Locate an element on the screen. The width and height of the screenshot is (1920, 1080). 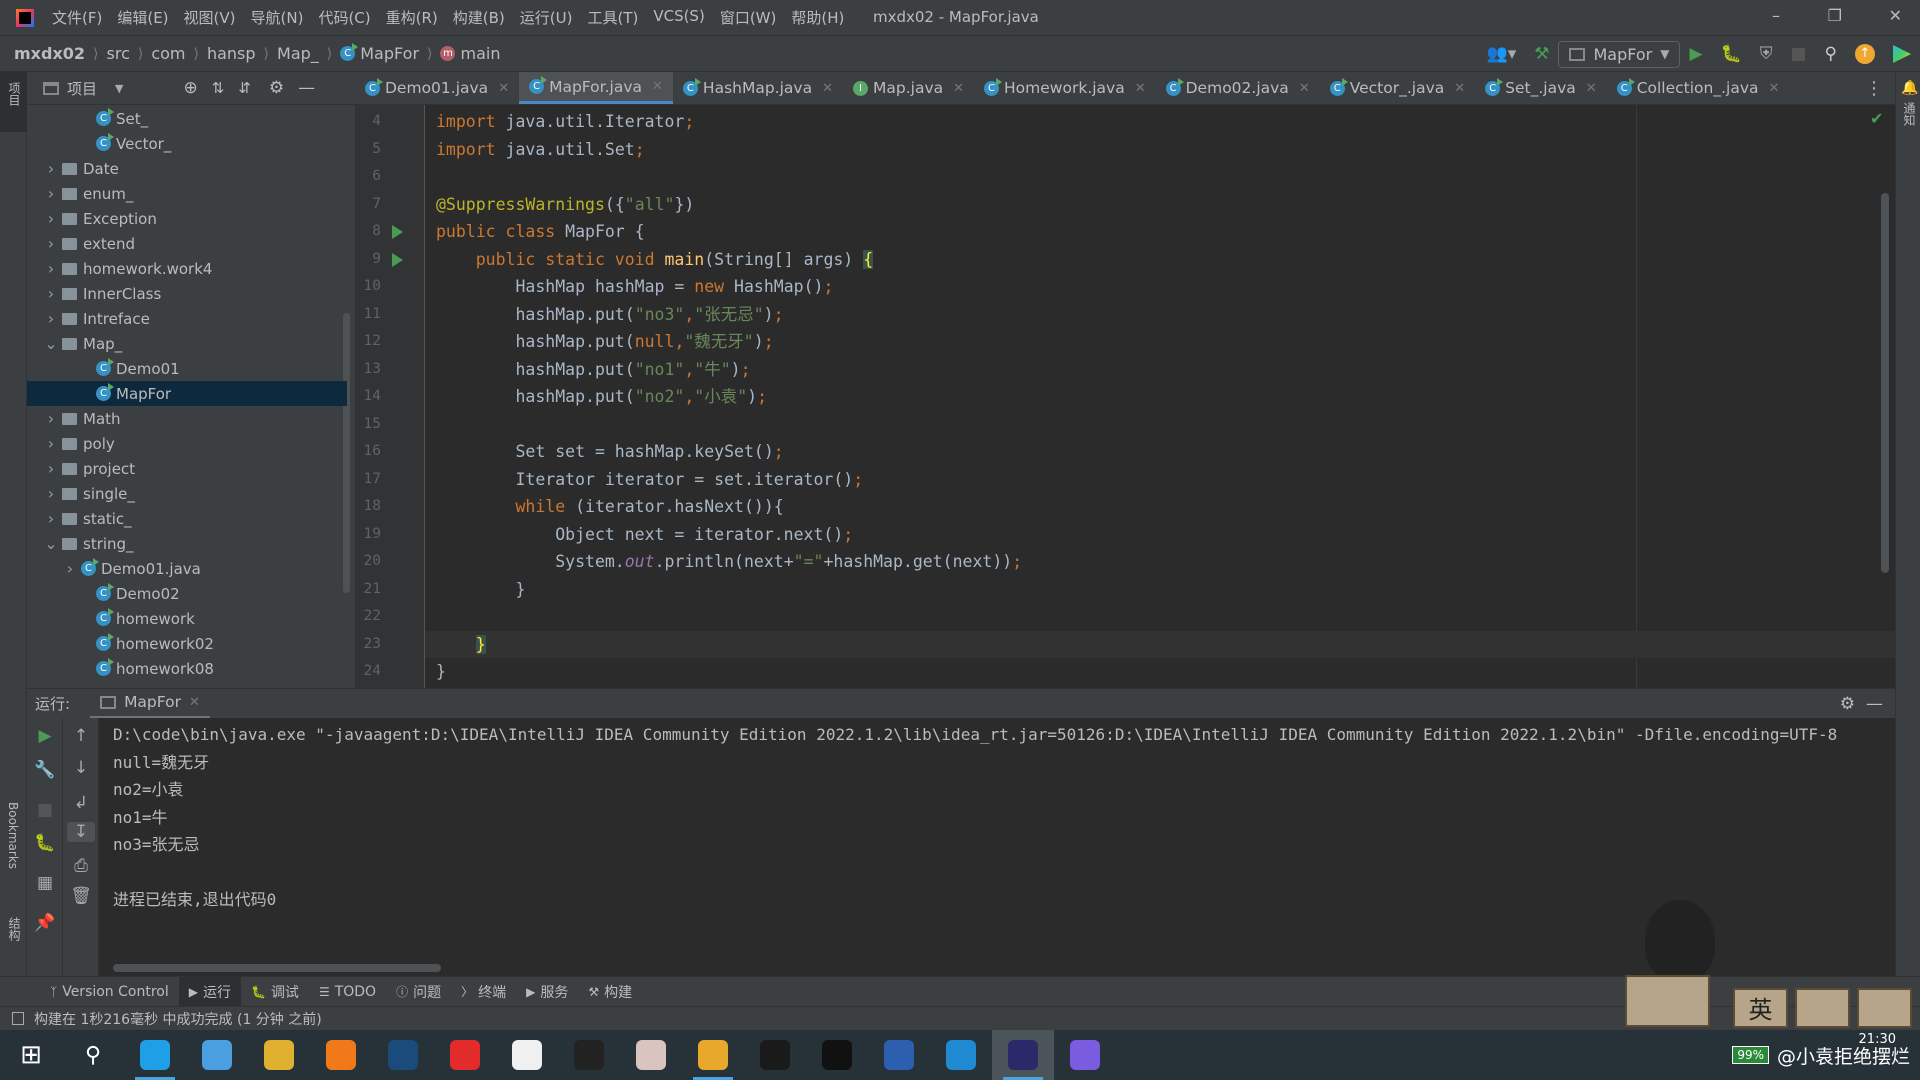
minimize-button: – is located at coordinates (1776, 15).